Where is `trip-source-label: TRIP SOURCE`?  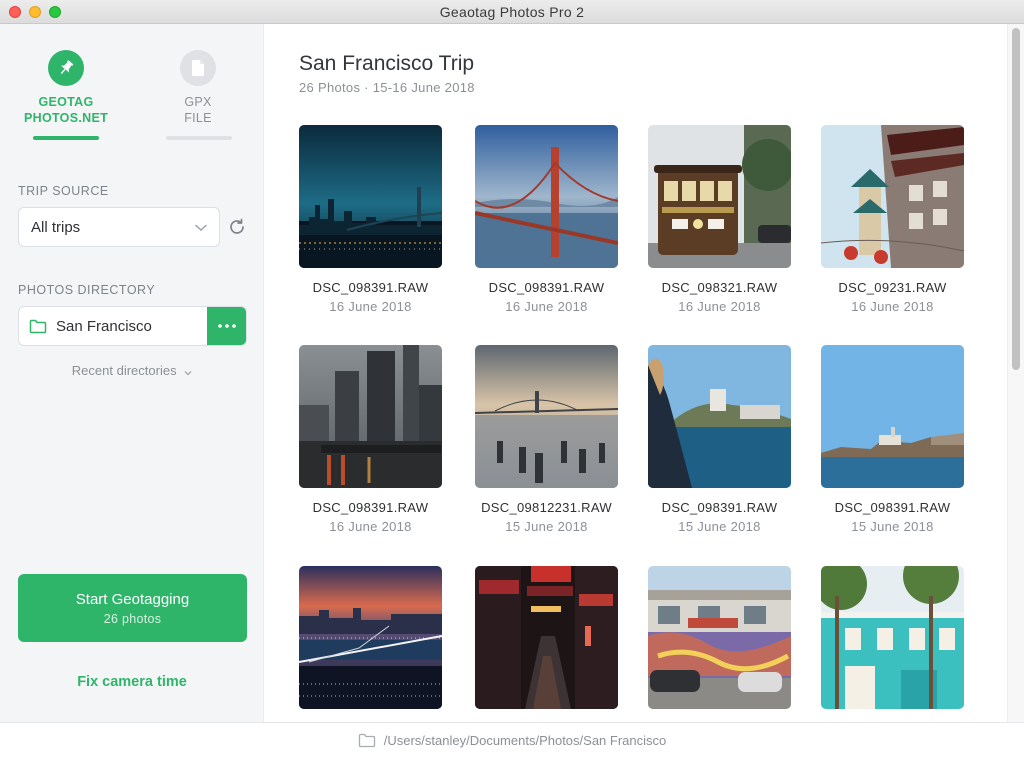
trip-source-label: TRIP SOURCE is located at coordinates (63, 191).